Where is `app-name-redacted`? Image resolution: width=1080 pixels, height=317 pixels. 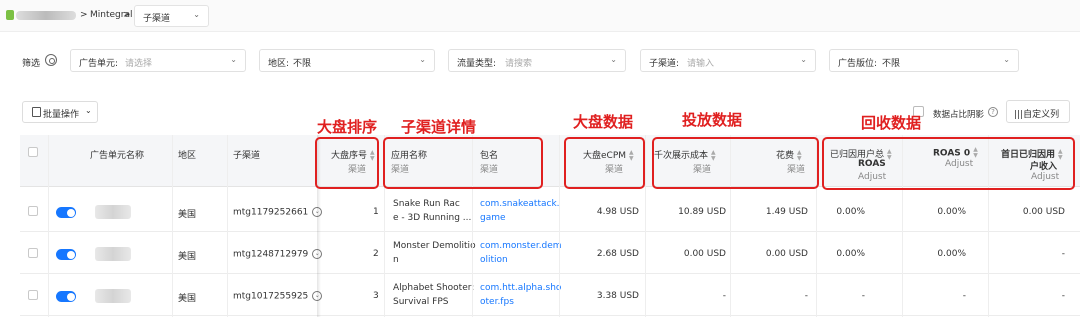
app-name-redacted is located at coordinates (46, 15).